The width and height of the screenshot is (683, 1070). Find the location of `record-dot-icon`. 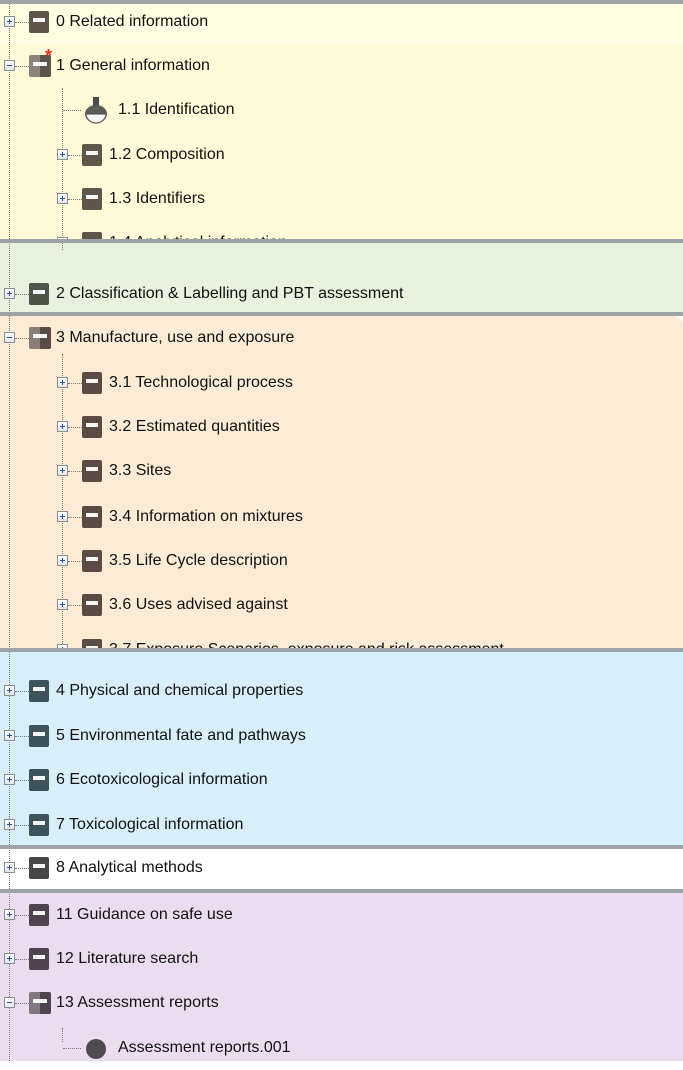

record-dot-icon is located at coordinates (96, 1049).